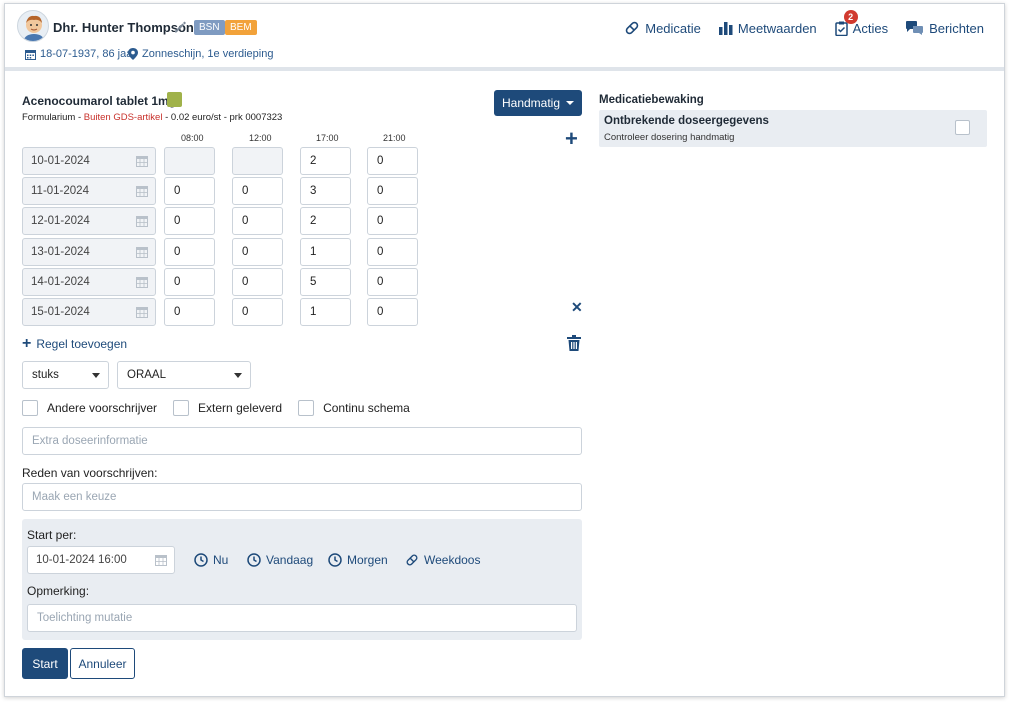 Image resolution: width=1012 pixels, height=703 pixels. Describe the element at coordinates (45, 375) in the screenshot. I see `unit-select-value: stuks` at that location.